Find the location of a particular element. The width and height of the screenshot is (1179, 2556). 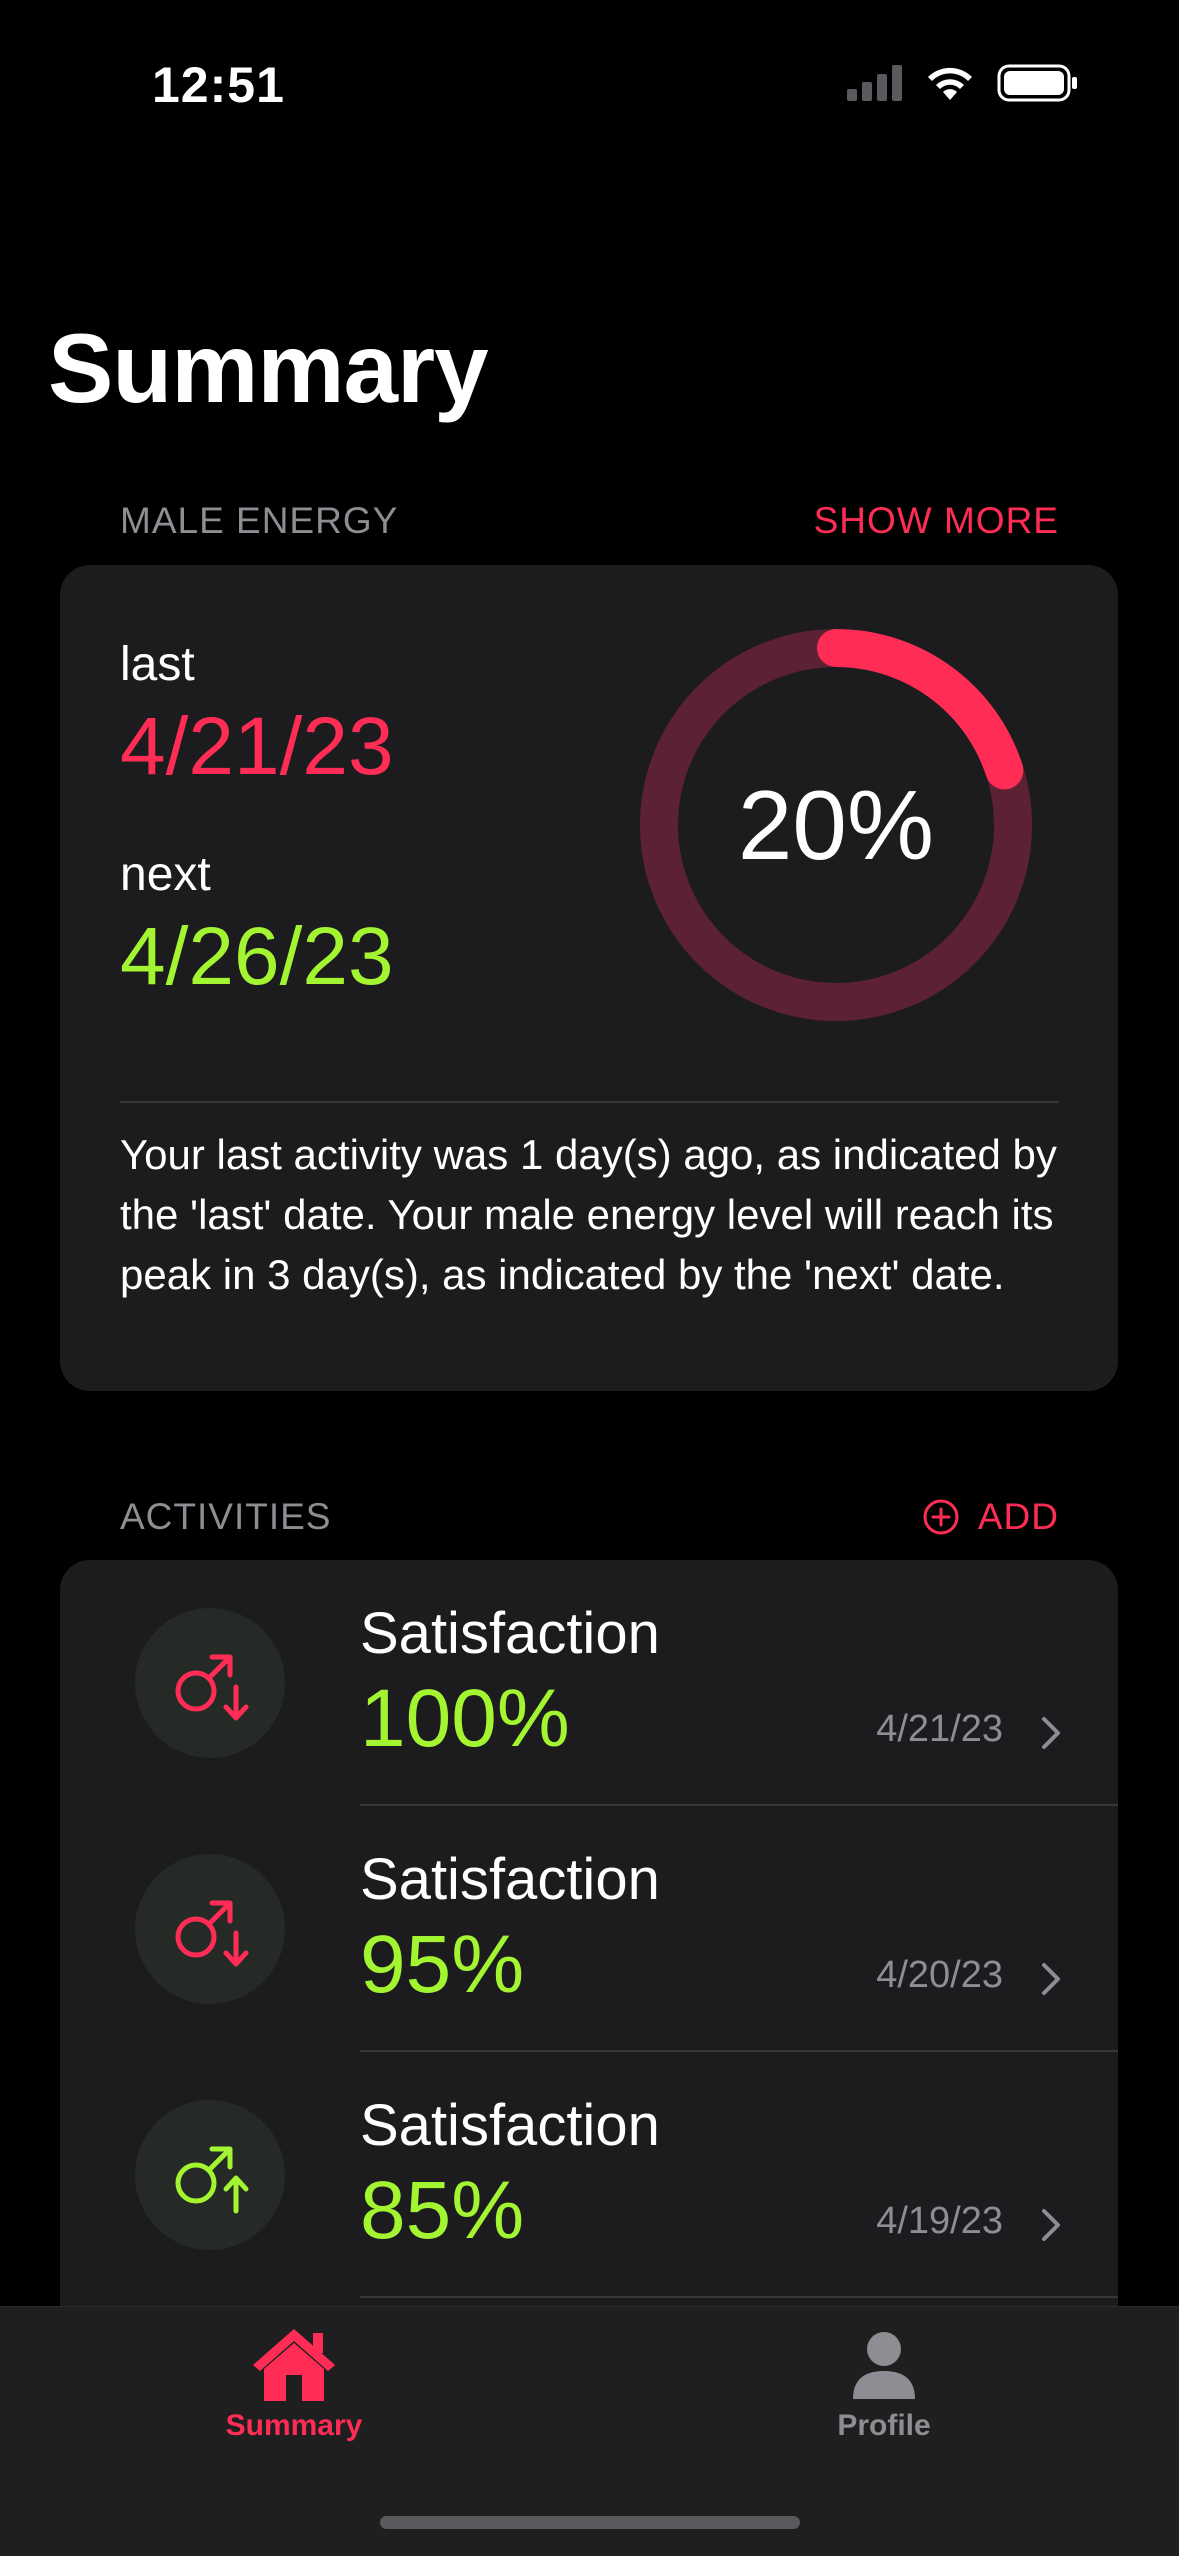

row-separator is located at coordinates (739, 2297).